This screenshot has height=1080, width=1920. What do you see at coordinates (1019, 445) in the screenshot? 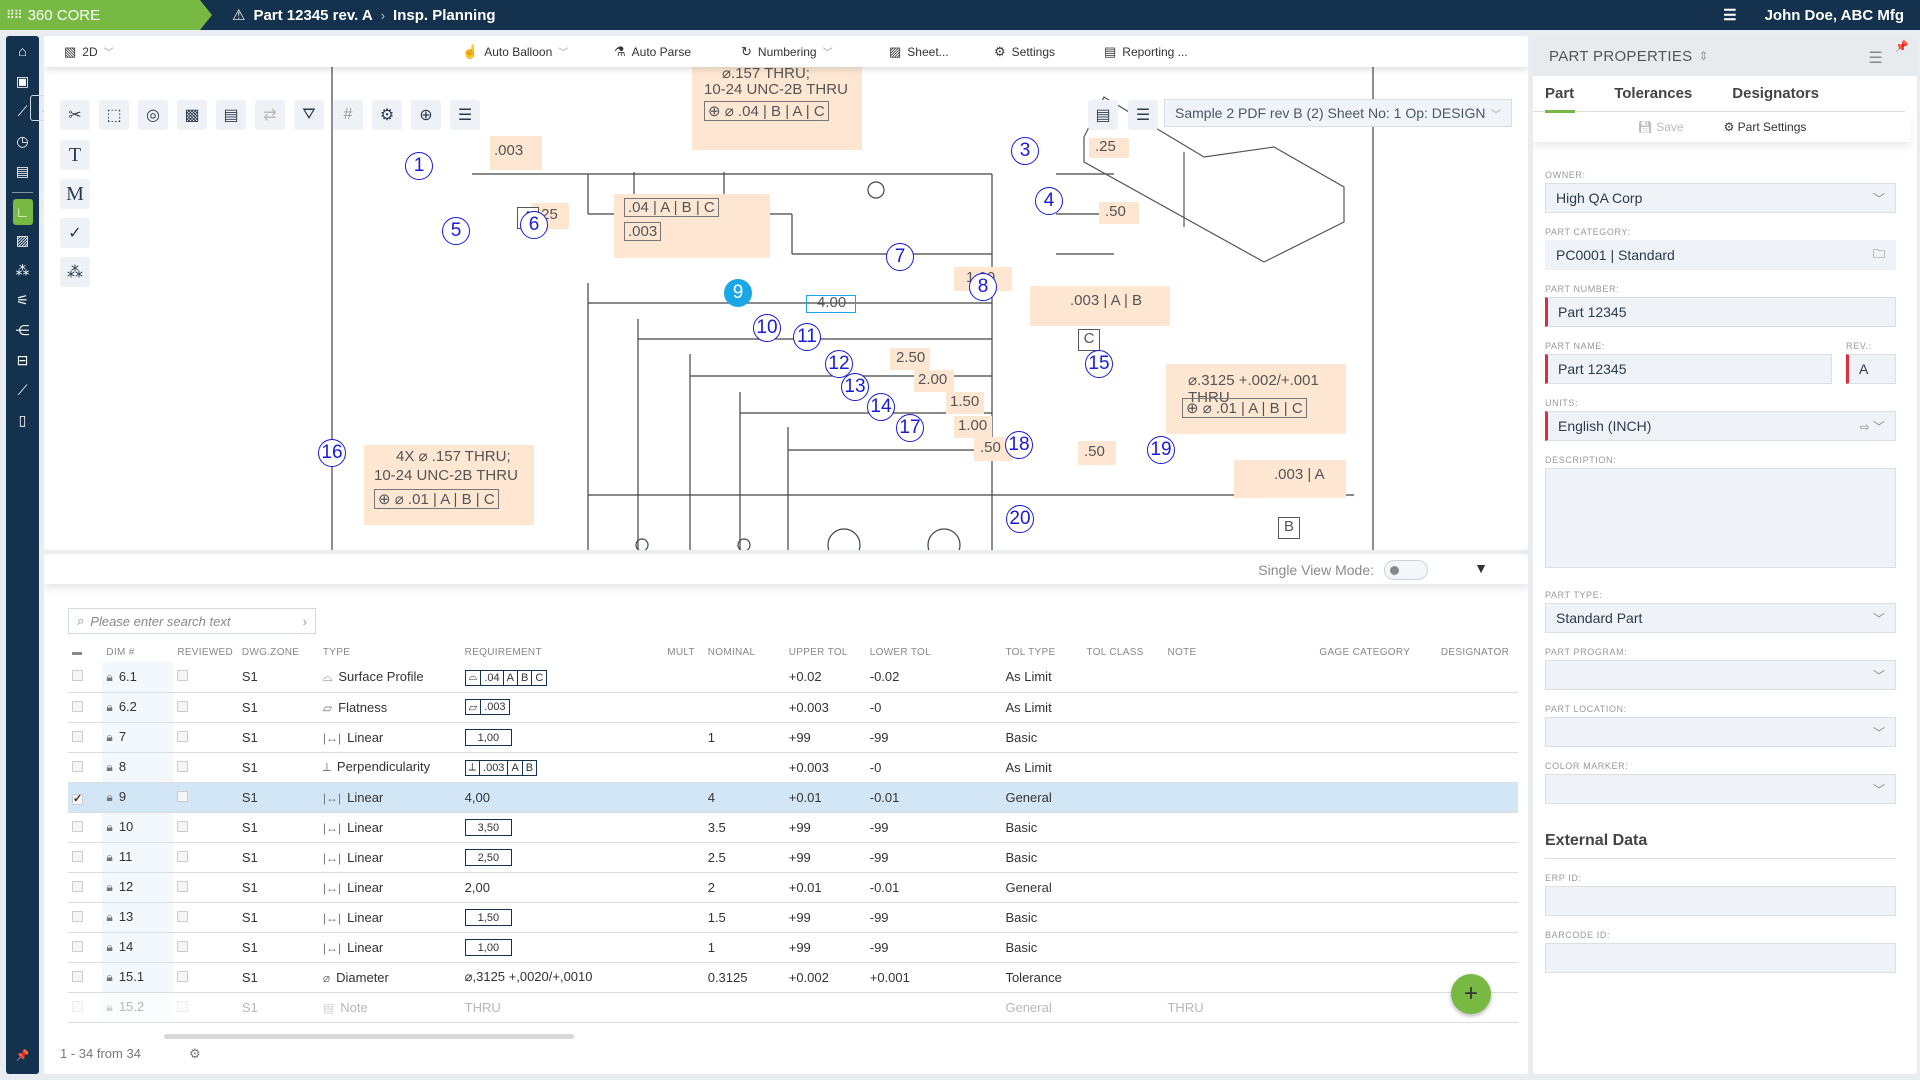
I see `balloon-18: 18` at bounding box center [1019, 445].